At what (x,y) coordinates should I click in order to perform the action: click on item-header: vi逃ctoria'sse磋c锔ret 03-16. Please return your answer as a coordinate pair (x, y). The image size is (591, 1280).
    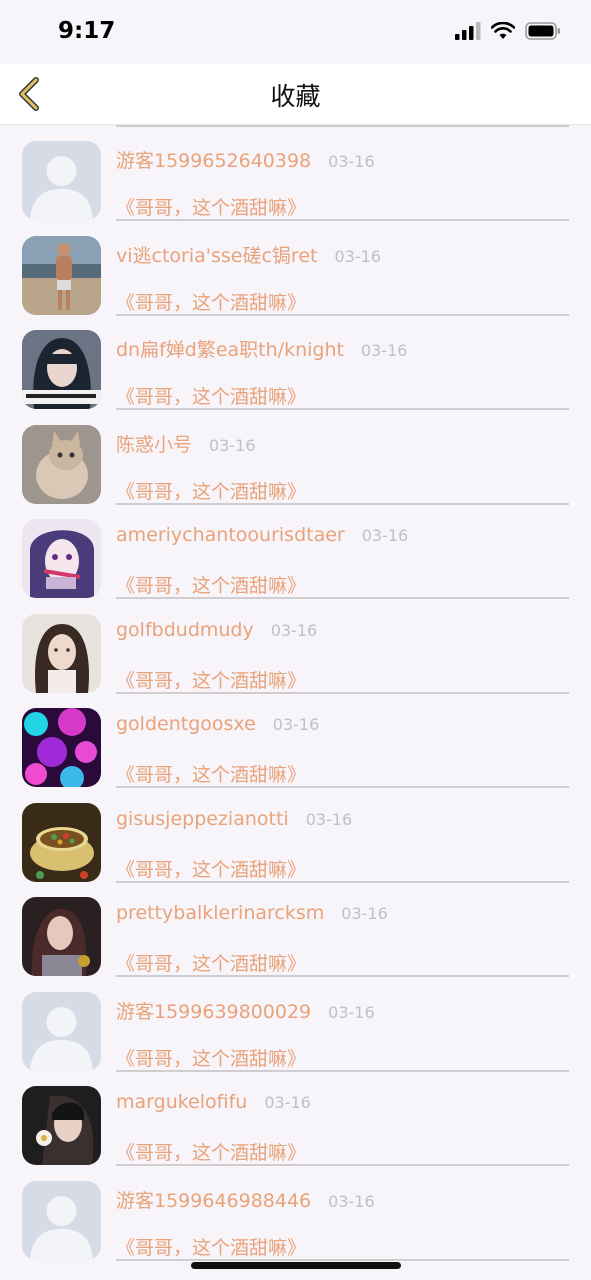
    Looking at the image, I should click on (248, 254).